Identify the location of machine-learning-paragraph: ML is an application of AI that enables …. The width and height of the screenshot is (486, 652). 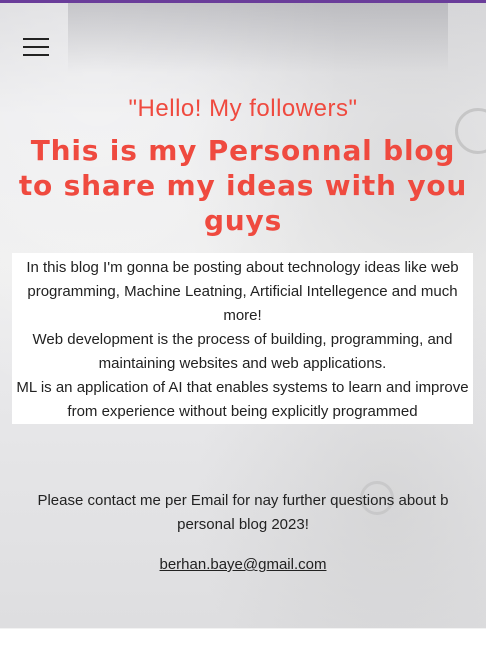
(242, 399).